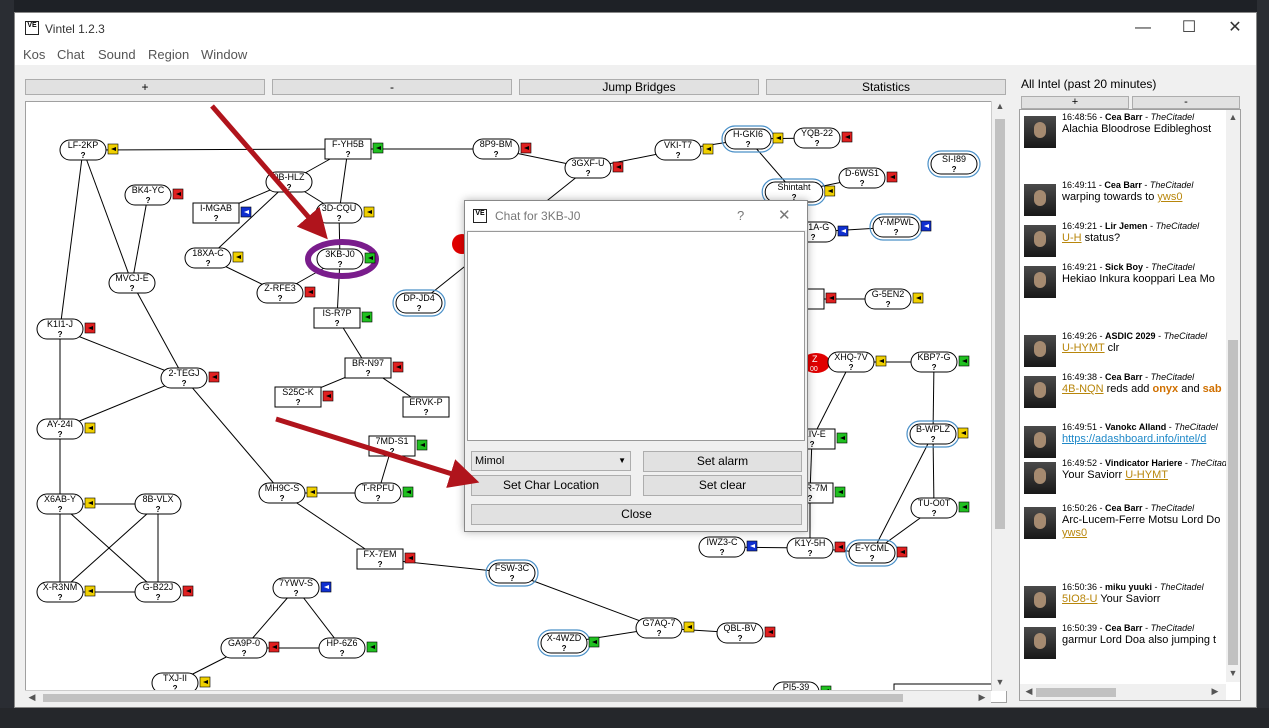 This screenshot has width=1269, height=728. Describe the element at coordinates (752, 139) in the screenshot. I see `system-node: H-GKI6?` at that location.